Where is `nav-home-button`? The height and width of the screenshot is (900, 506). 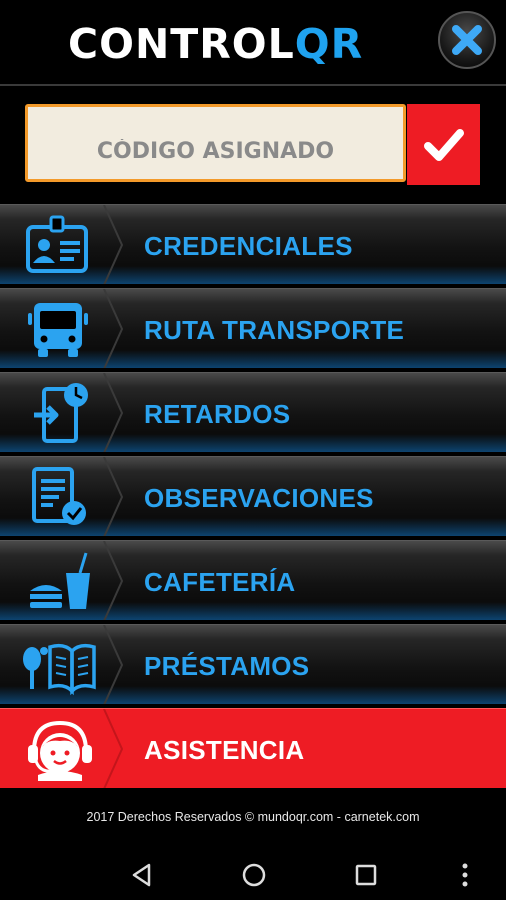
nav-home-button is located at coordinates (254, 875).